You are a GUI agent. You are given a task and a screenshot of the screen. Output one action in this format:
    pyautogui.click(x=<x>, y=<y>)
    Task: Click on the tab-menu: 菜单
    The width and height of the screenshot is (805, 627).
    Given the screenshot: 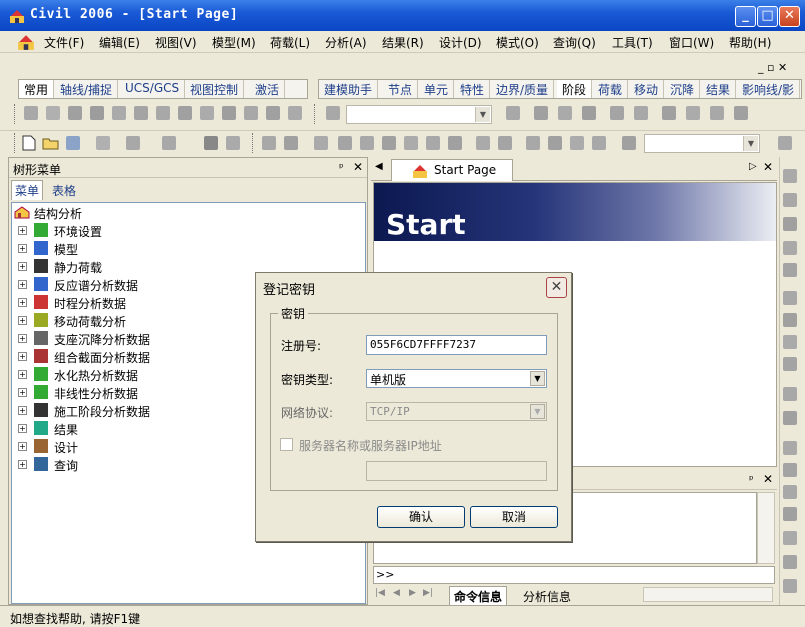 What is the action you would take?
    pyautogui.click(x=27, y=190)
    